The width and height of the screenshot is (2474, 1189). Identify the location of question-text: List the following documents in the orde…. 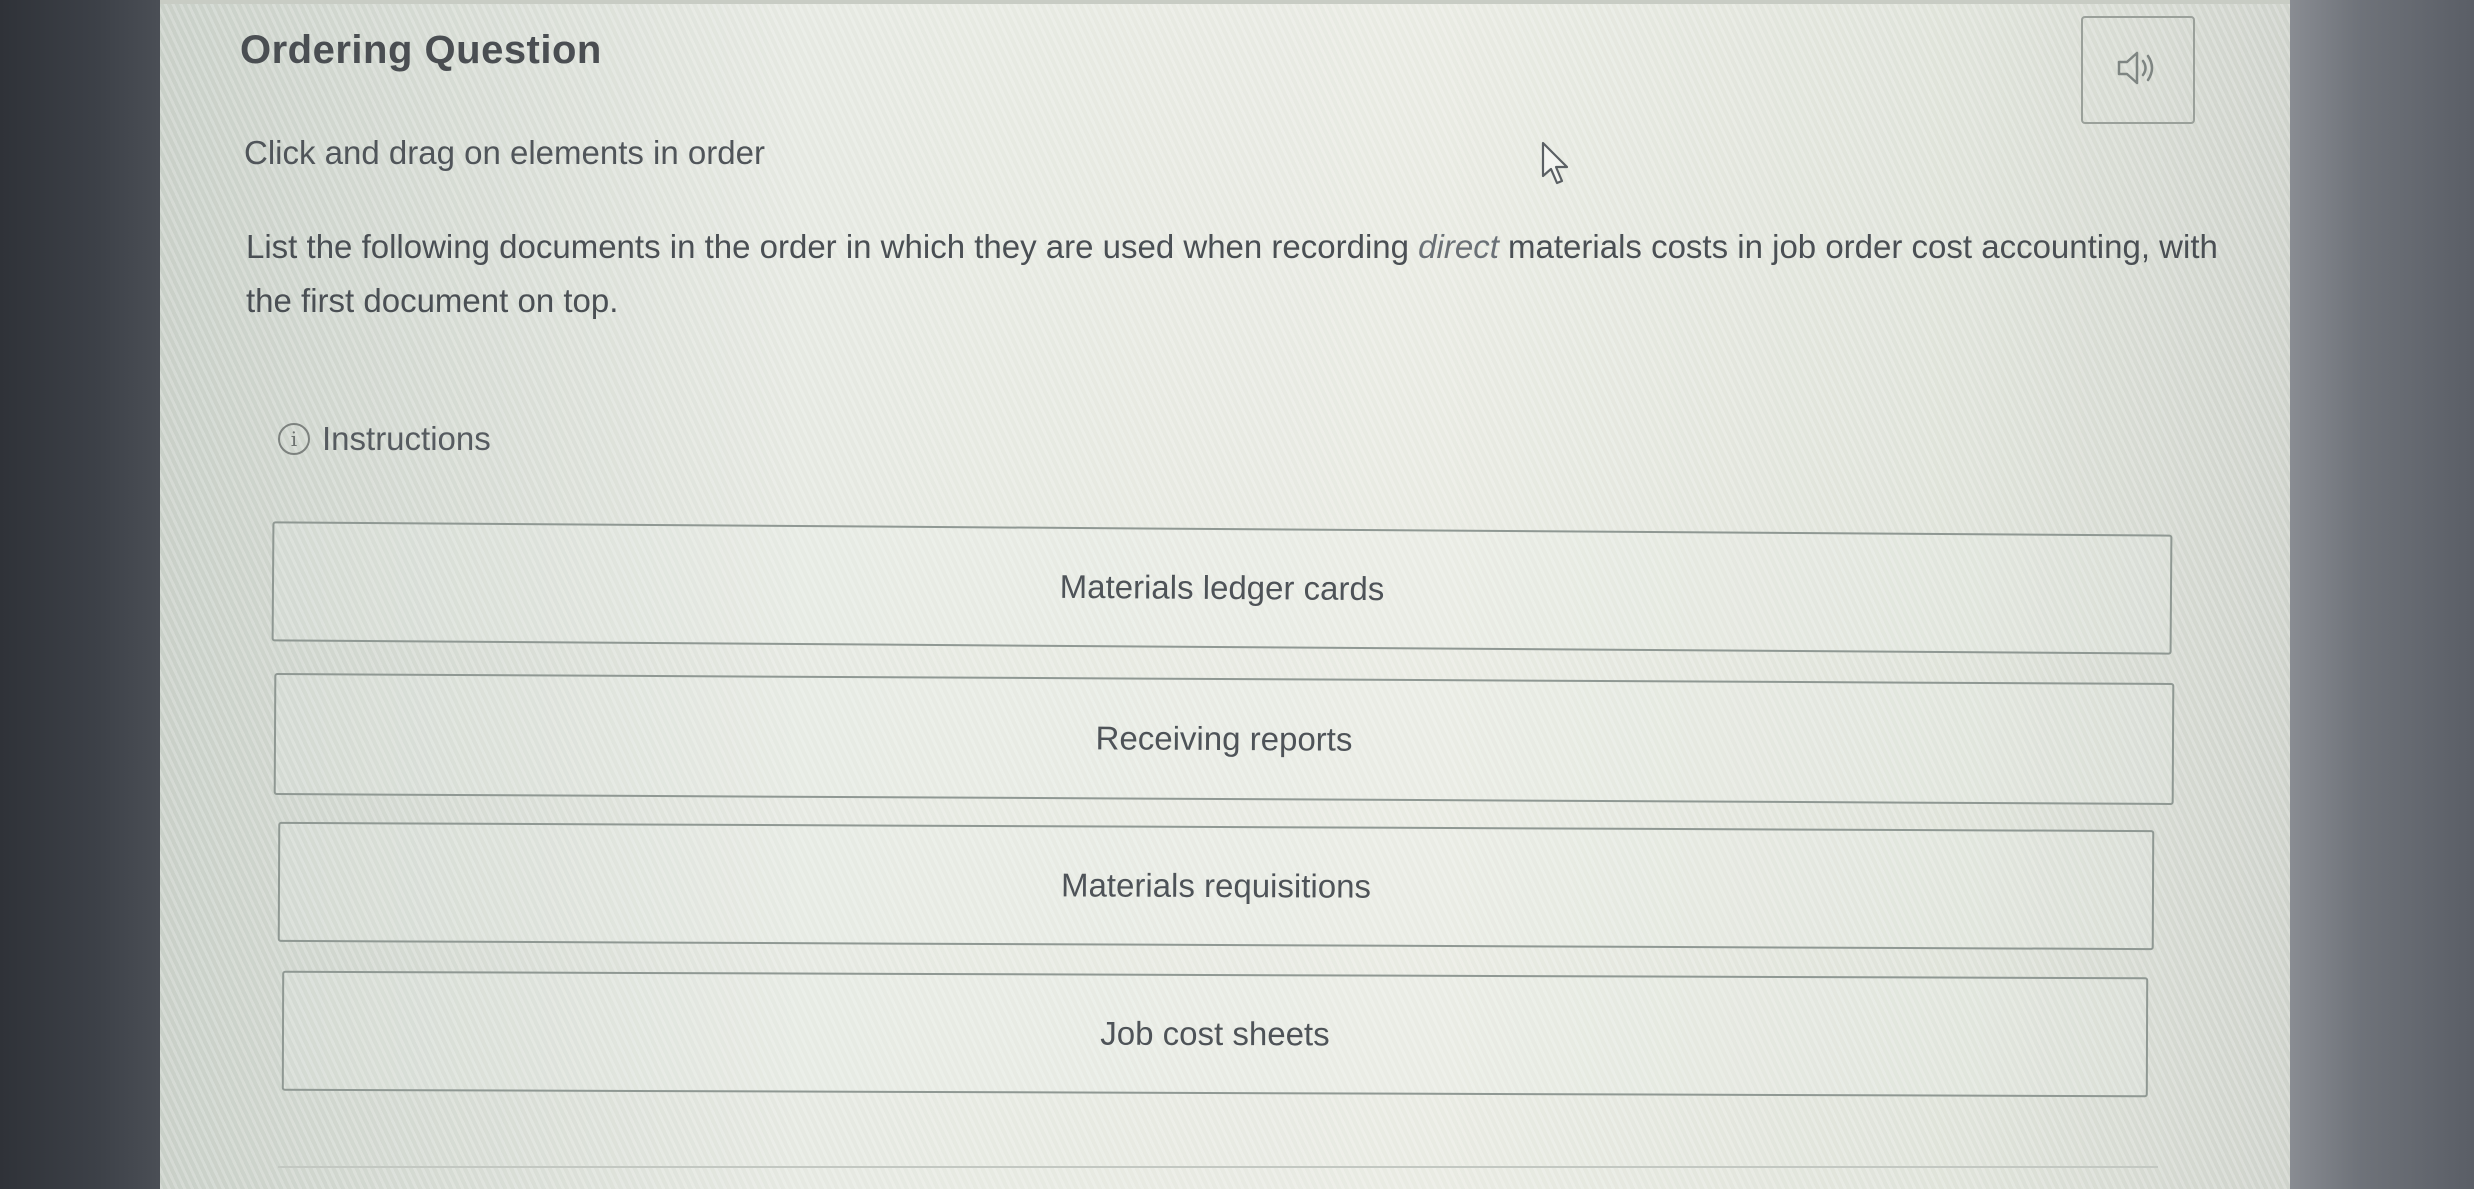
(1236, 274).